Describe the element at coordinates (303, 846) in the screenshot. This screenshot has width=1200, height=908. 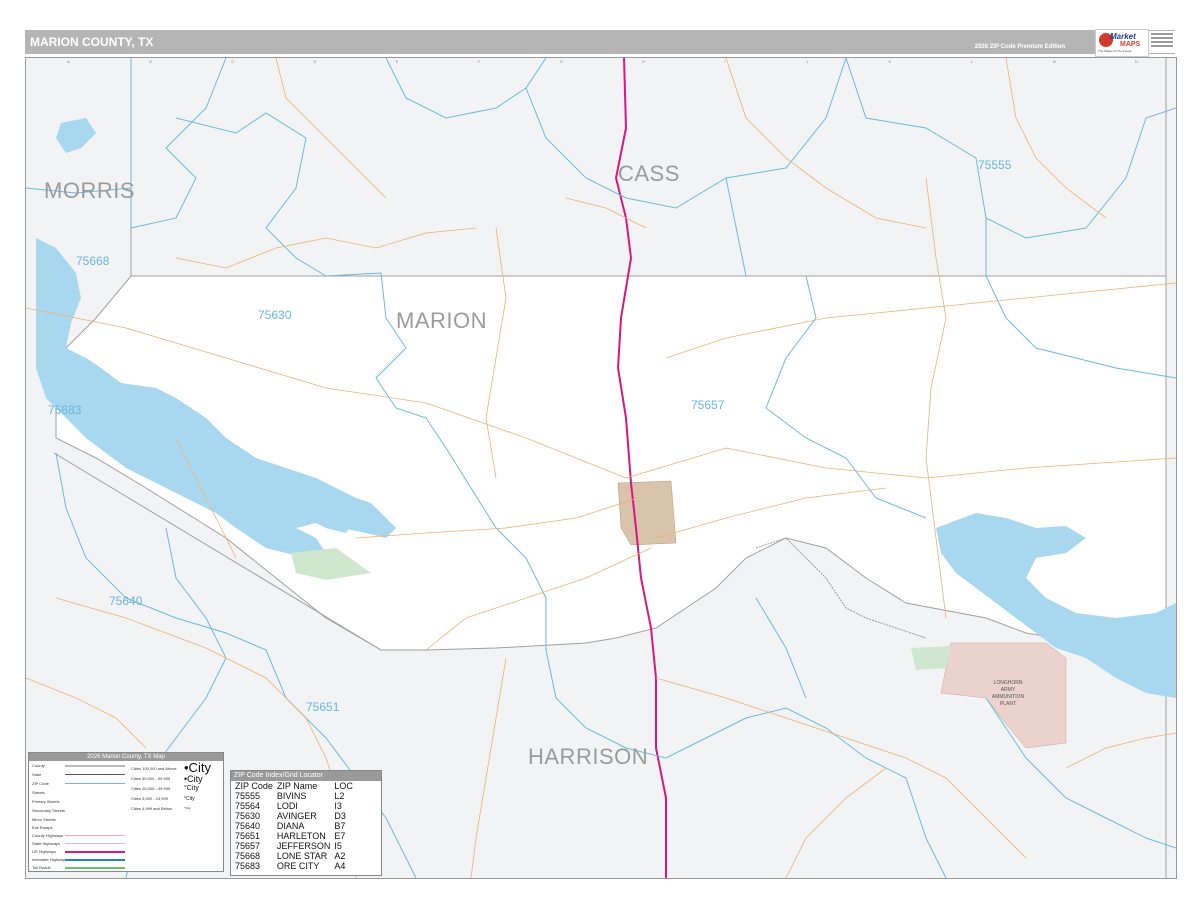
I see `zip-name-cell: JEFFERSON` at that location.